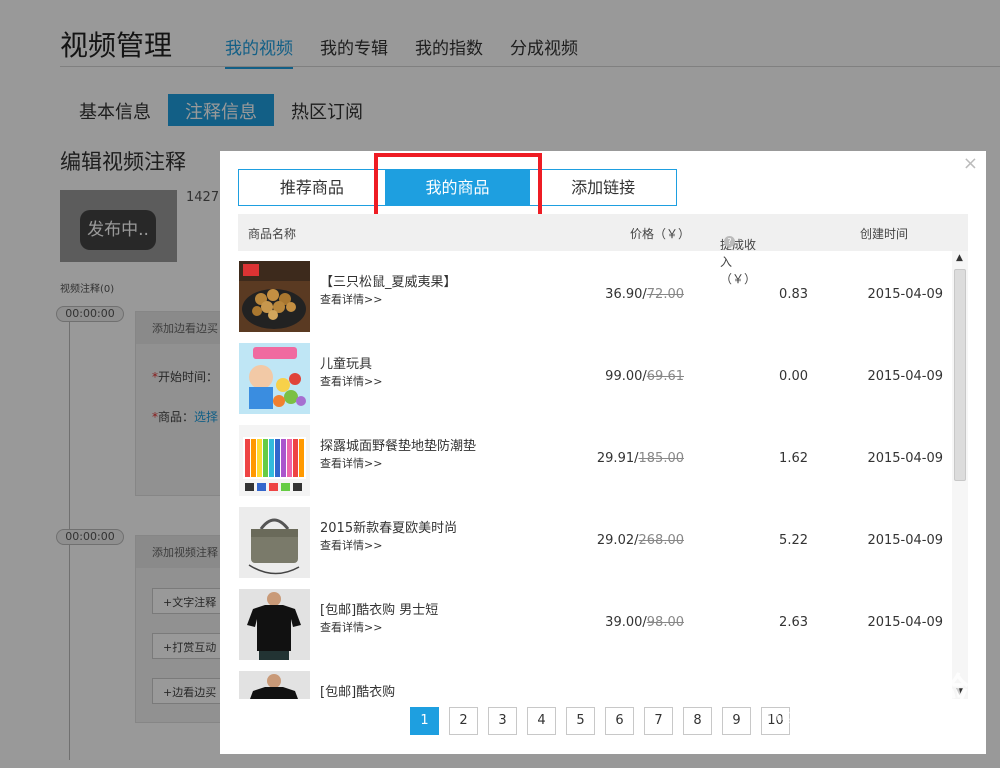 The image size is (1000, 768). What do you see at coordinates (595, 374) in the screenshot?
I see `table-row: 儿童玩具 查看详情>> 99.00/69.61 0.00 2015-04-09` at bounding box center [595, 374].